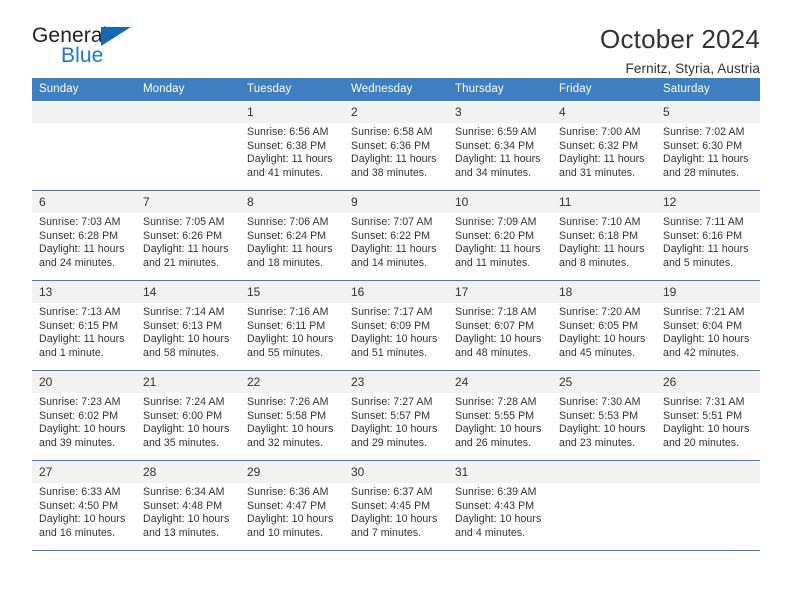 The height and width of the screenshot is (612, 792). Describe the element at coordinates (500, 202) in the screenshot. I see `day-number: 10` at that location.